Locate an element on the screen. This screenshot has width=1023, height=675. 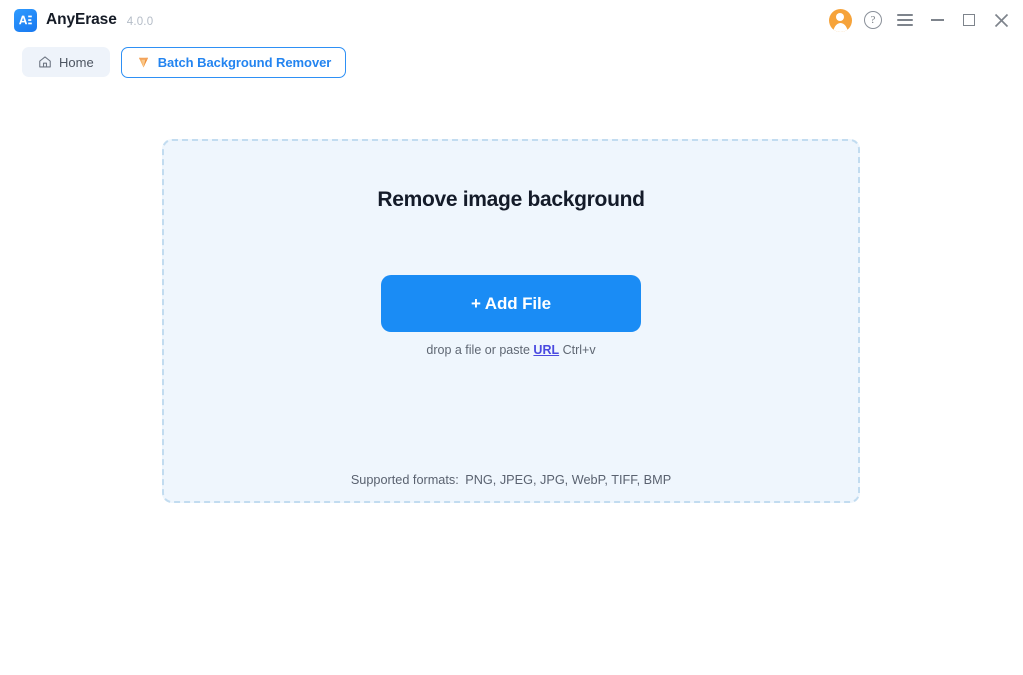
avatar-icon is located at coordinates (840, 20).